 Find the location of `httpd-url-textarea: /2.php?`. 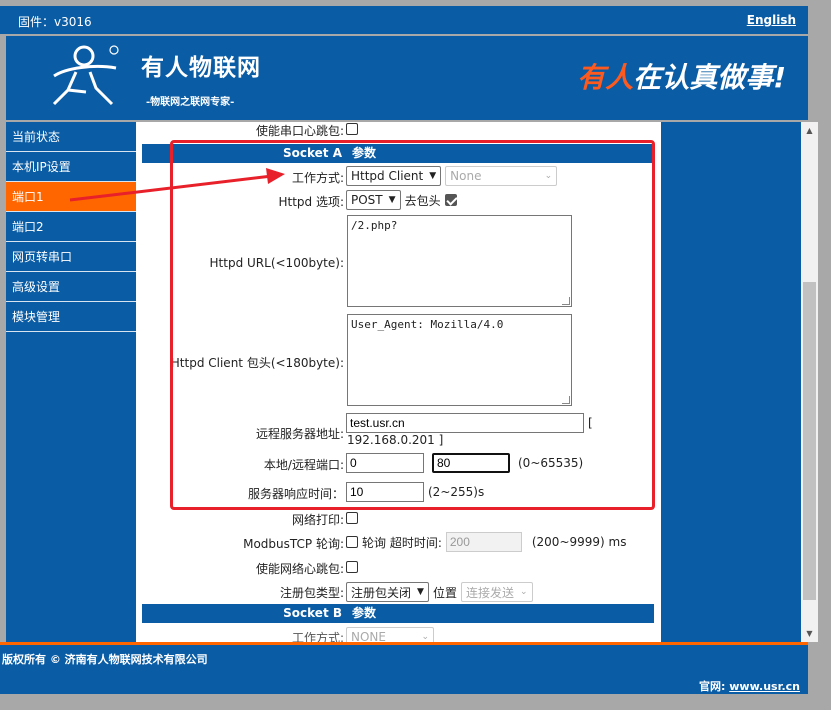

httpd-url-textarea: /2.php? is located at coordinates (459, 261).